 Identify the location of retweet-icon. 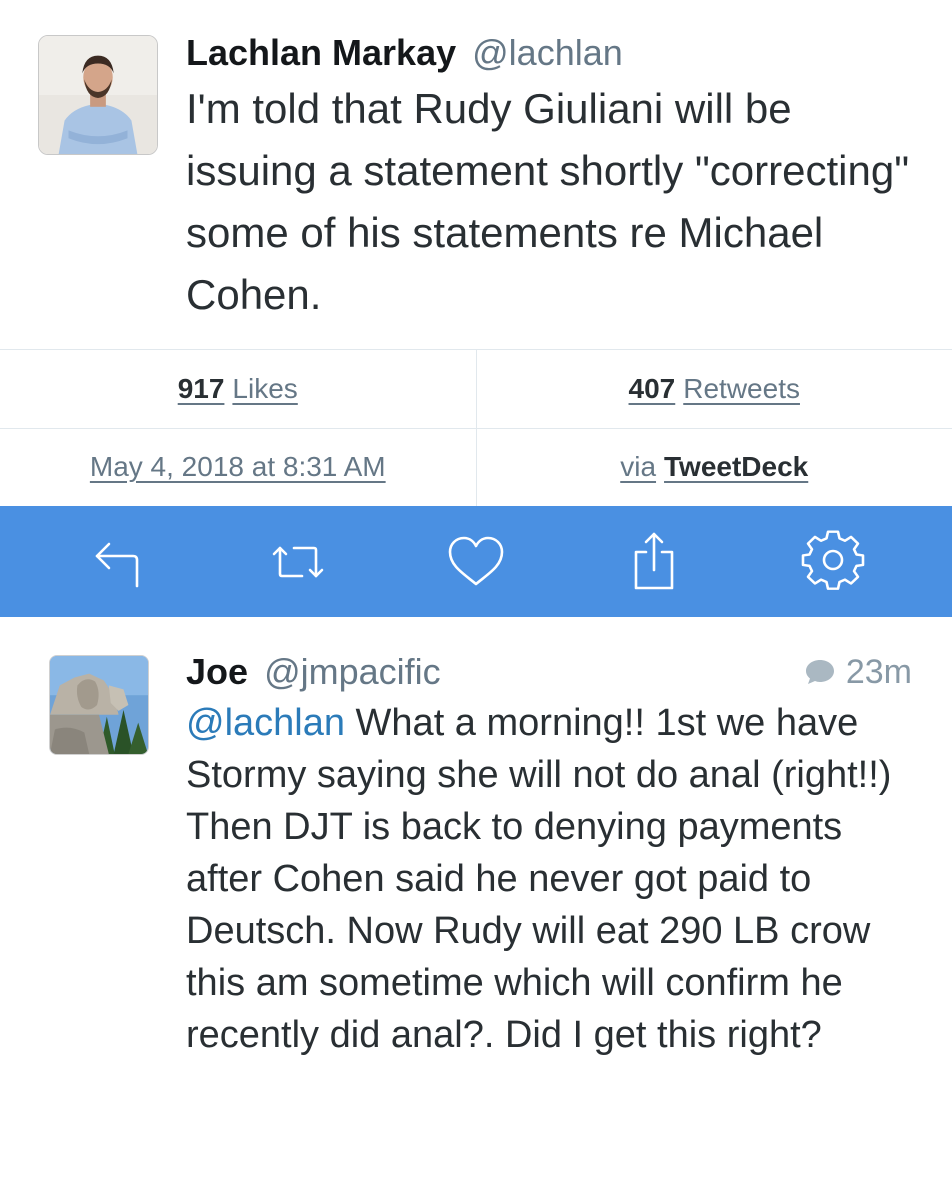
(297, 561).